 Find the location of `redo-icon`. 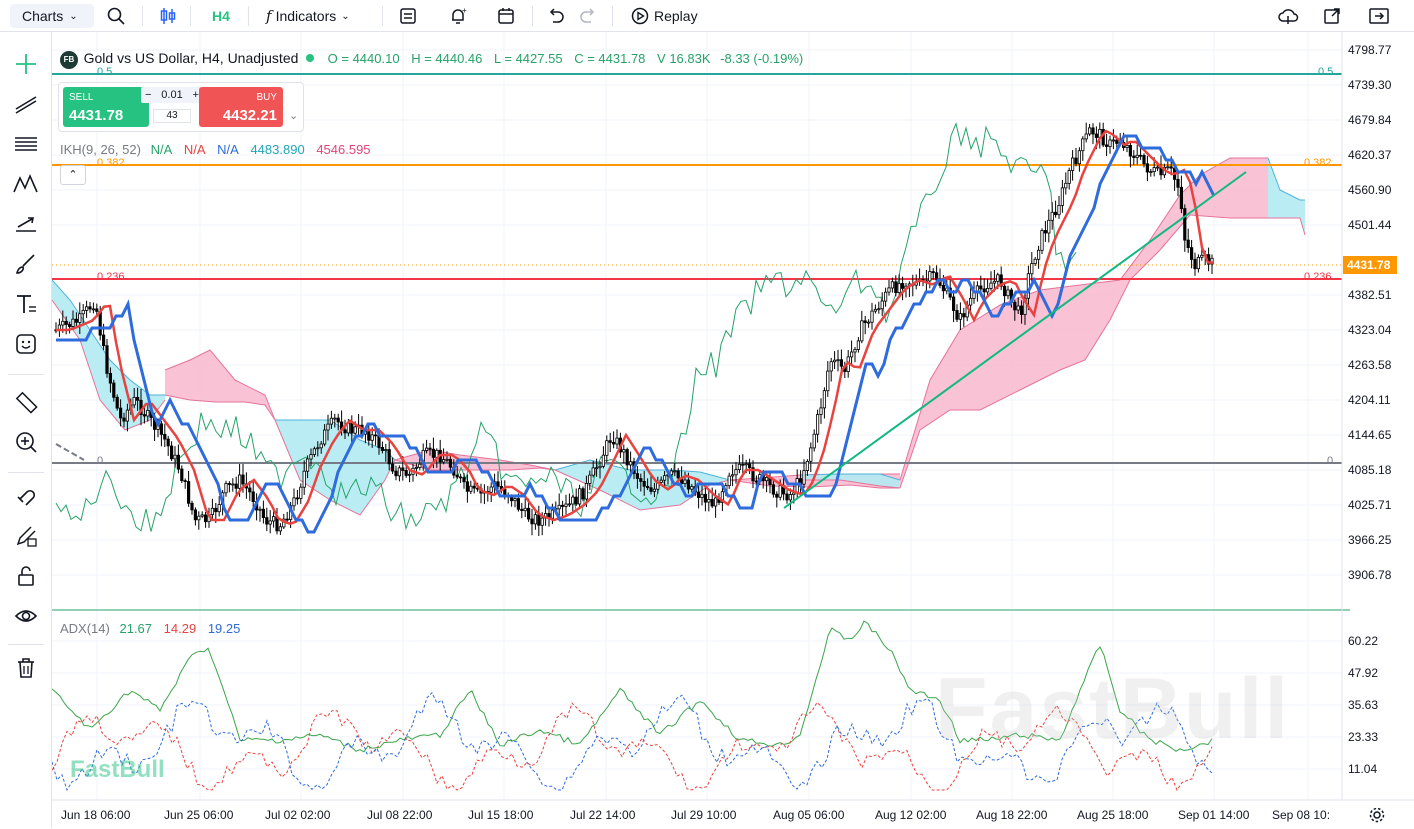

redo-icon is located at coordinates (588, 16).